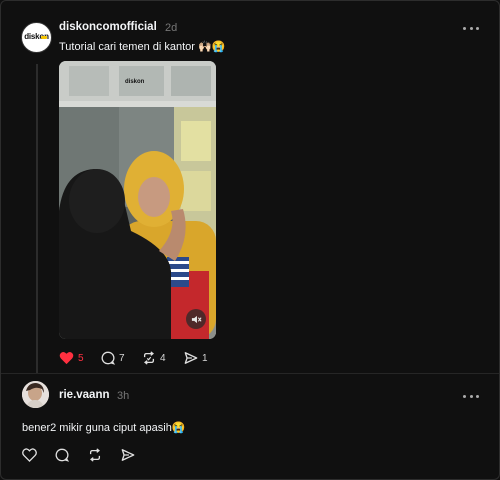  I want to click on like-button: 5, so click(71, 358).